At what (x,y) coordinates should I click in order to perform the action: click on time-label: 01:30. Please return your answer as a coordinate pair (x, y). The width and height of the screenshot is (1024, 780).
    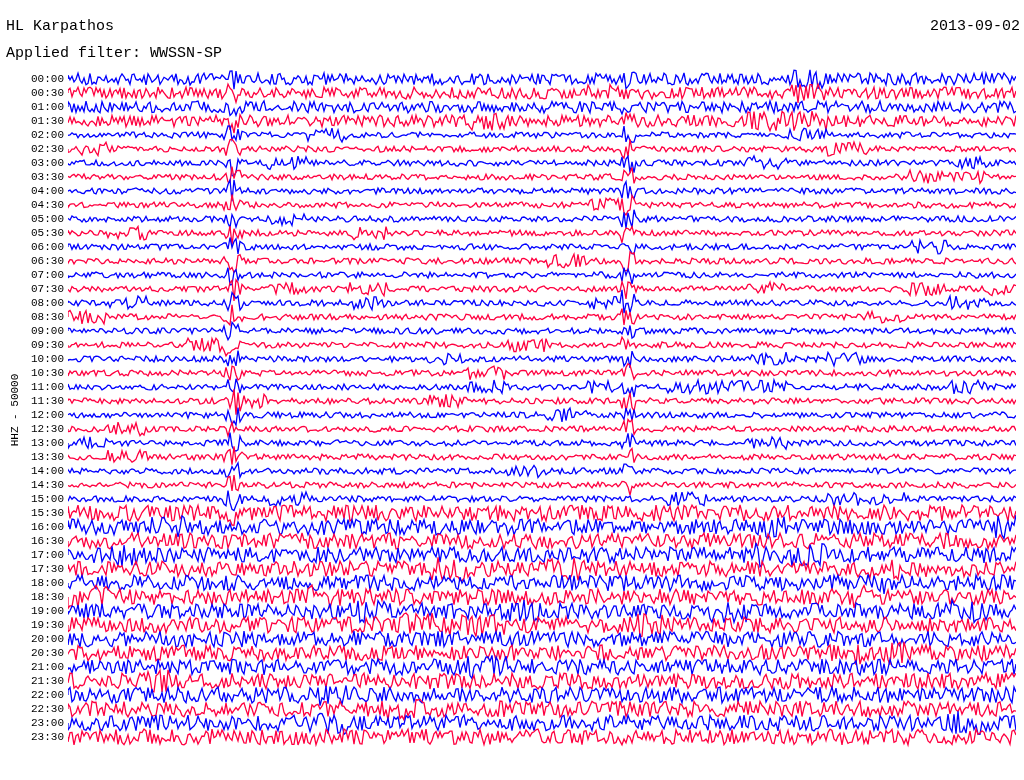
    Looking at the image, I should click on (47, 121).